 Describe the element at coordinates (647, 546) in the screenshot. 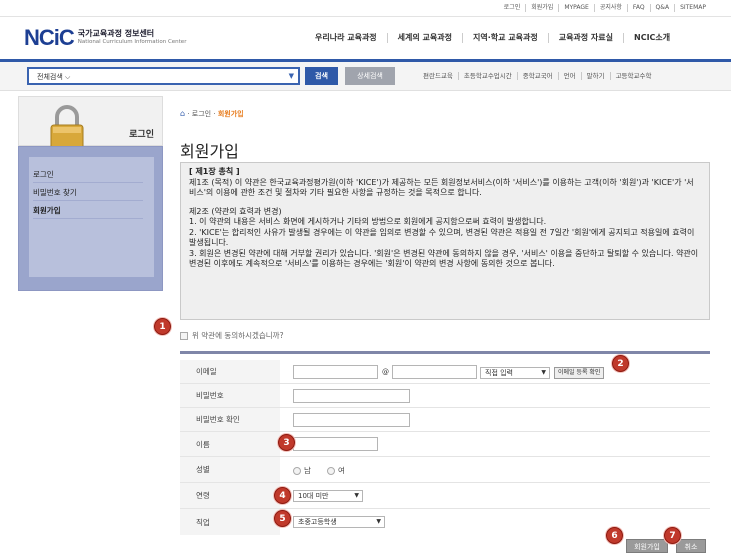

I see `join-button: 회원가입` at that location.